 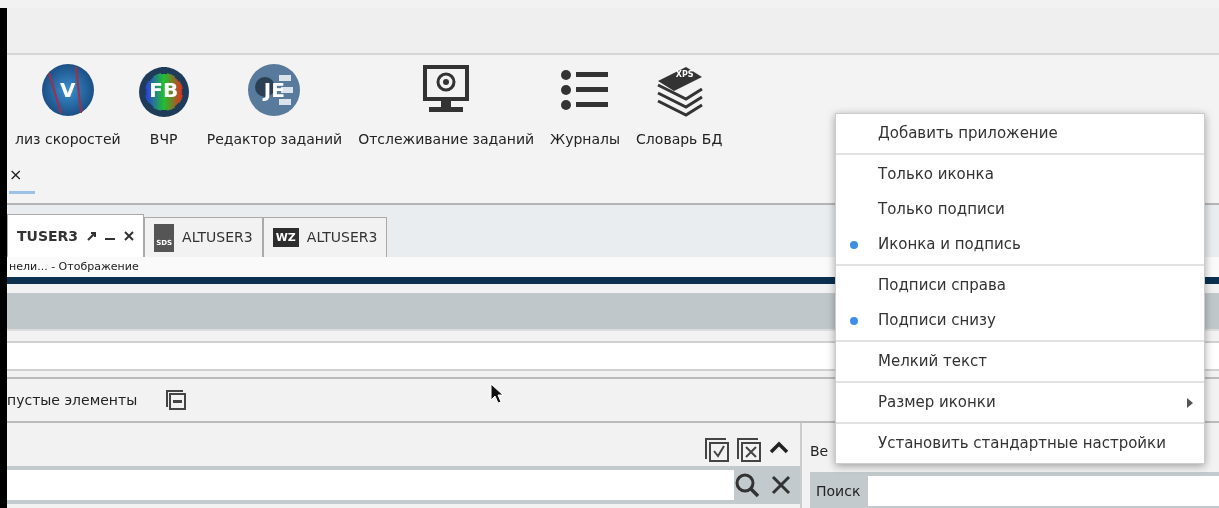 What do you see at coordinates (679, 139) in the screenshot?
I see `app-label: Словарь БД` at bounding box center [679, 139].